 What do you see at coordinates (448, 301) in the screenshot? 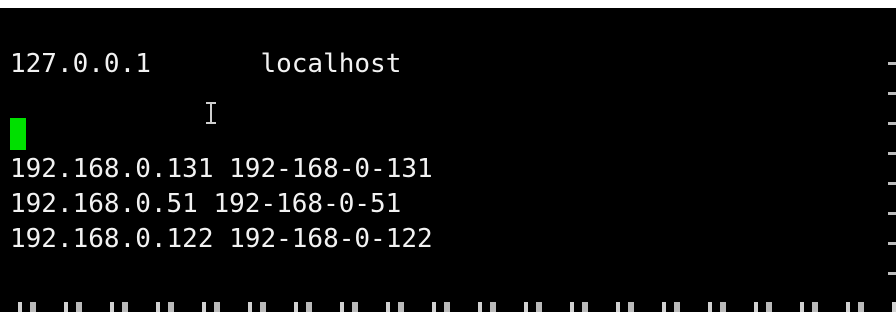
I see `cut-off-text-row` at bounding box center [448, 301].